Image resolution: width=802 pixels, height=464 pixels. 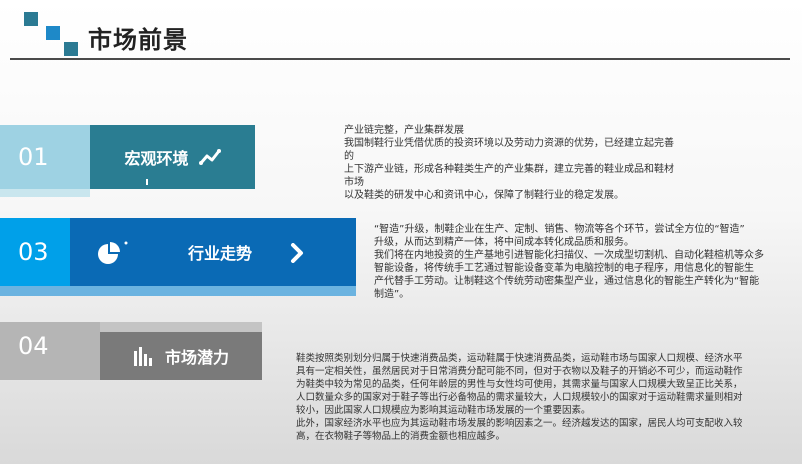 I want to click on text-line: 制造”。, so click(x=392, y=294).